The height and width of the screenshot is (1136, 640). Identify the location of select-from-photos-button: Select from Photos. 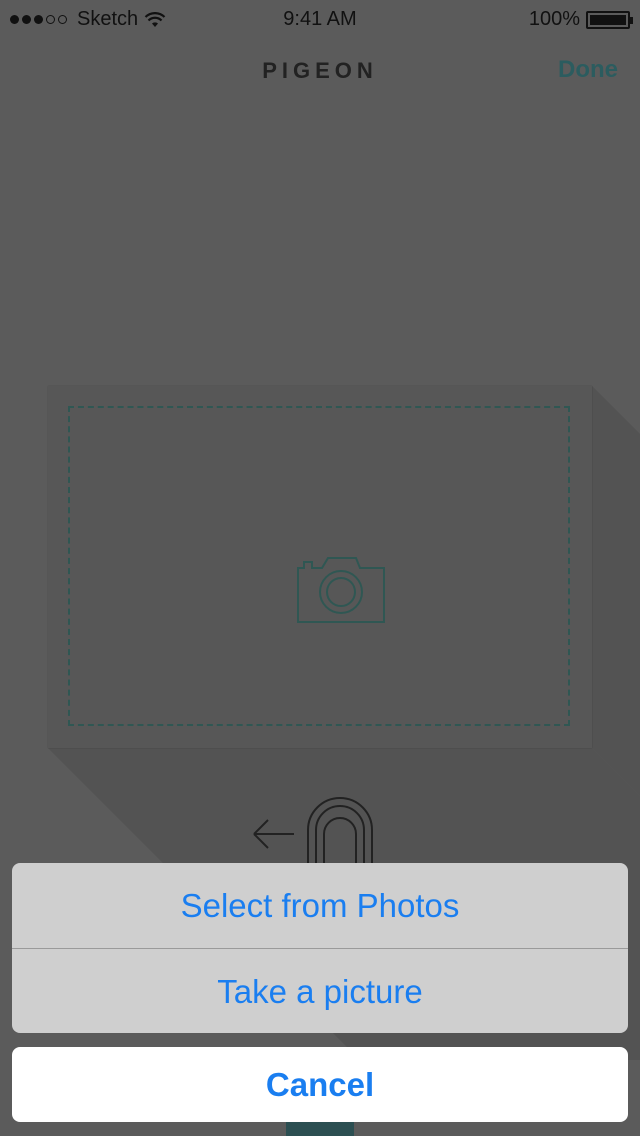
(320, 905).